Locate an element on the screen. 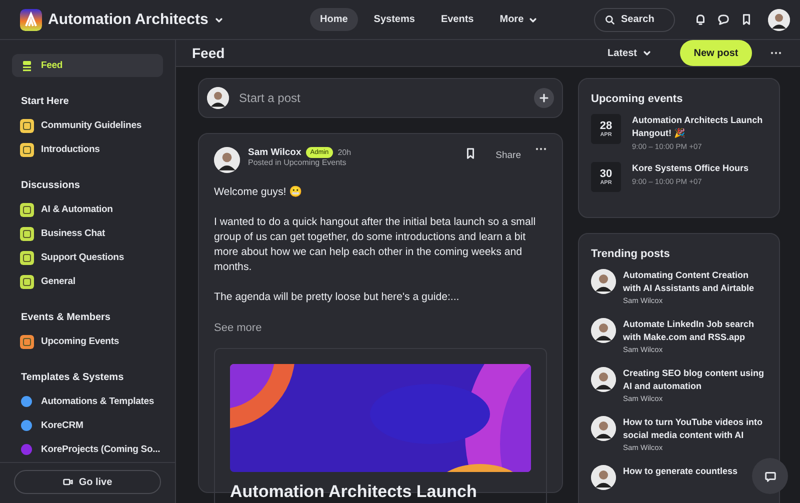 This screenshot has height=503, width=800. sidebar-item: Community Guidelines is located at coordinates (87, 125).